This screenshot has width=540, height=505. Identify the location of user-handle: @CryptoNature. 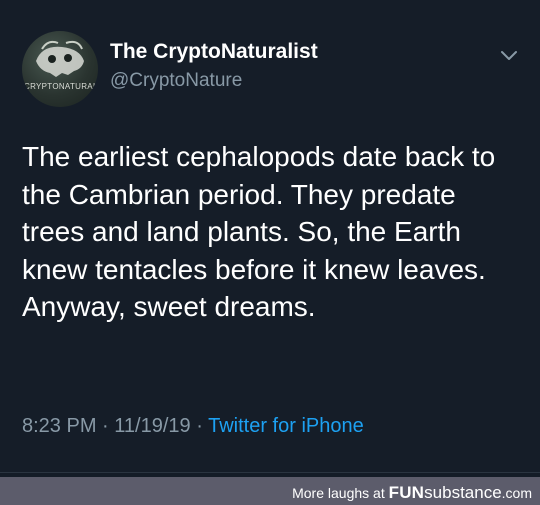
(176, 81).